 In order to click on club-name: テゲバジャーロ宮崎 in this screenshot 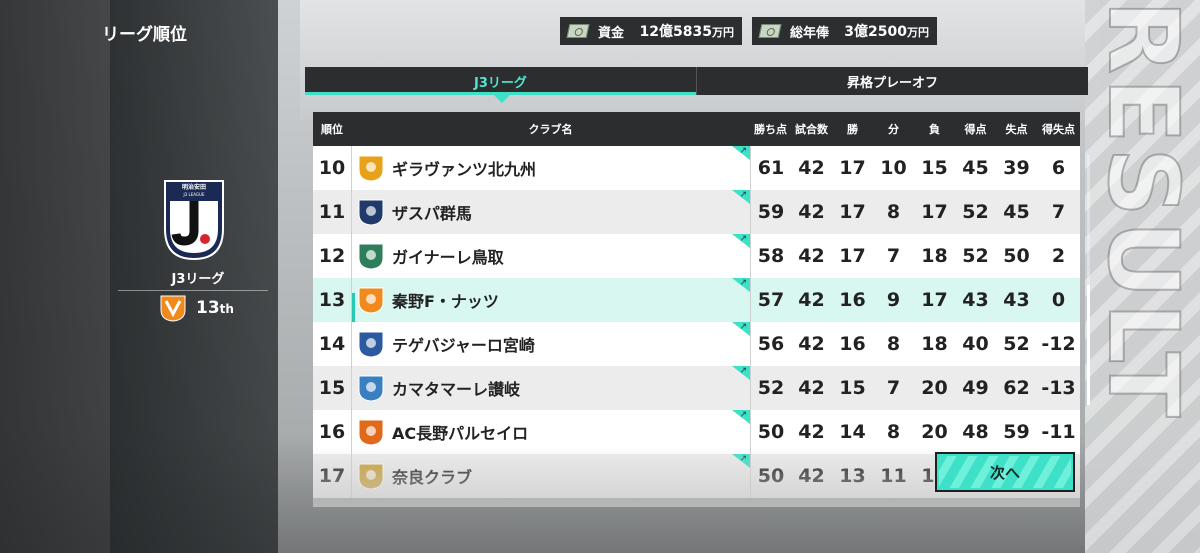, I will do `click(463, 345)`.